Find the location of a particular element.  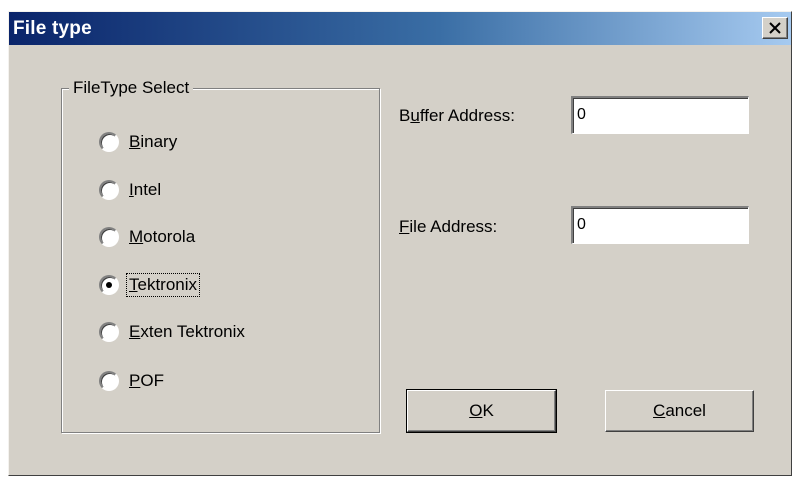

radio-exten-tektronix: Exten Tektronix is located at coordinates (173, 332).